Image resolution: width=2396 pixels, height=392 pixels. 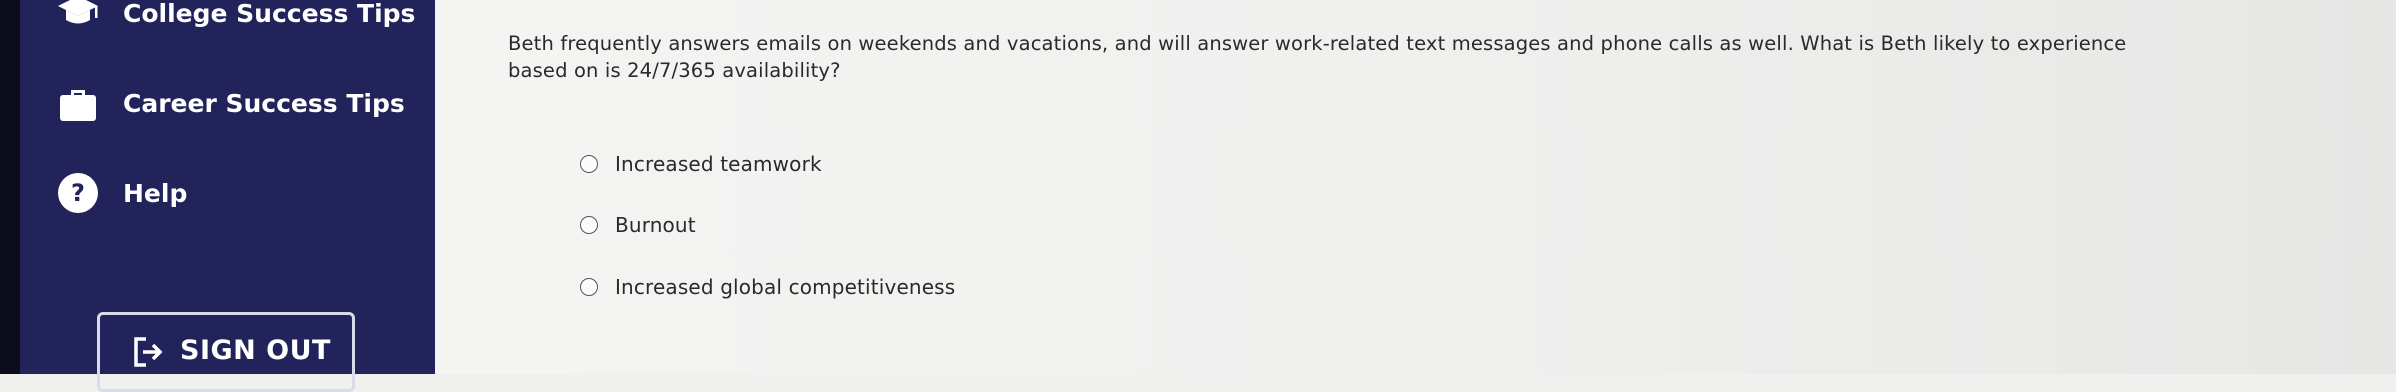 I want to click on briefcase-icon, so click(x=78, y=103).